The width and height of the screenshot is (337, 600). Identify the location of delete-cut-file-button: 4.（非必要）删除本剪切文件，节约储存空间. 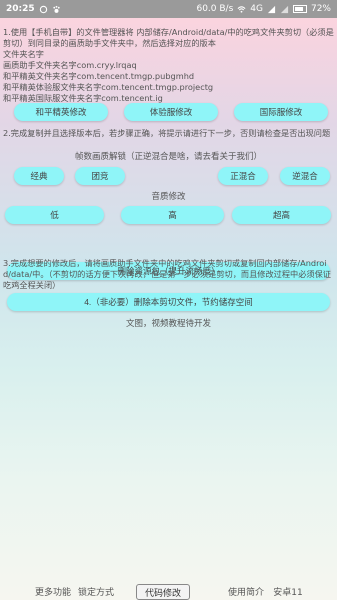
(168, 302).